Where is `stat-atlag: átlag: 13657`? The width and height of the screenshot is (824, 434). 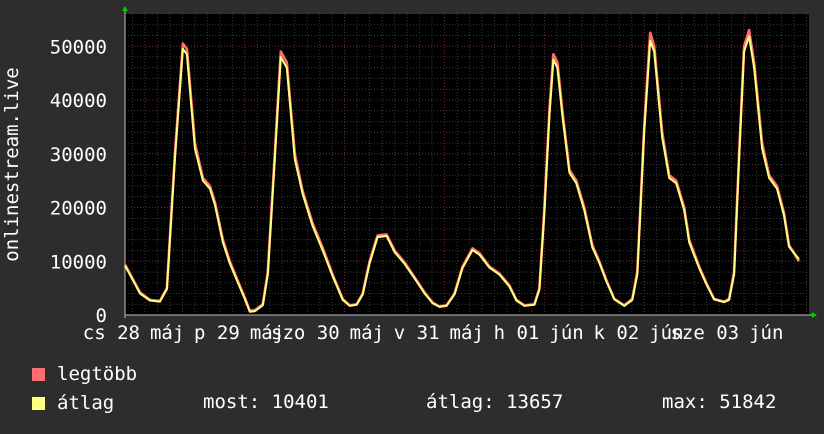 stat-atlag: átlag: 13657 is located at coordinates (495, 402).